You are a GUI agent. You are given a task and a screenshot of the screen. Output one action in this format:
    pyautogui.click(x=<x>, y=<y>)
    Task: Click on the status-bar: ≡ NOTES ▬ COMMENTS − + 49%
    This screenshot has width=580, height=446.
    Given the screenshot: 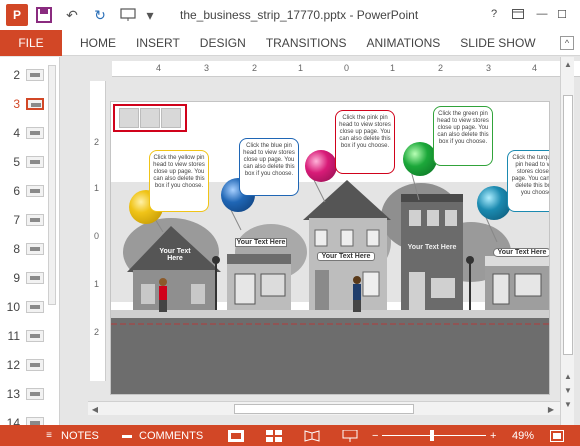 What is the action you would take?
    pyautogui.click(x=290, y=435)
    